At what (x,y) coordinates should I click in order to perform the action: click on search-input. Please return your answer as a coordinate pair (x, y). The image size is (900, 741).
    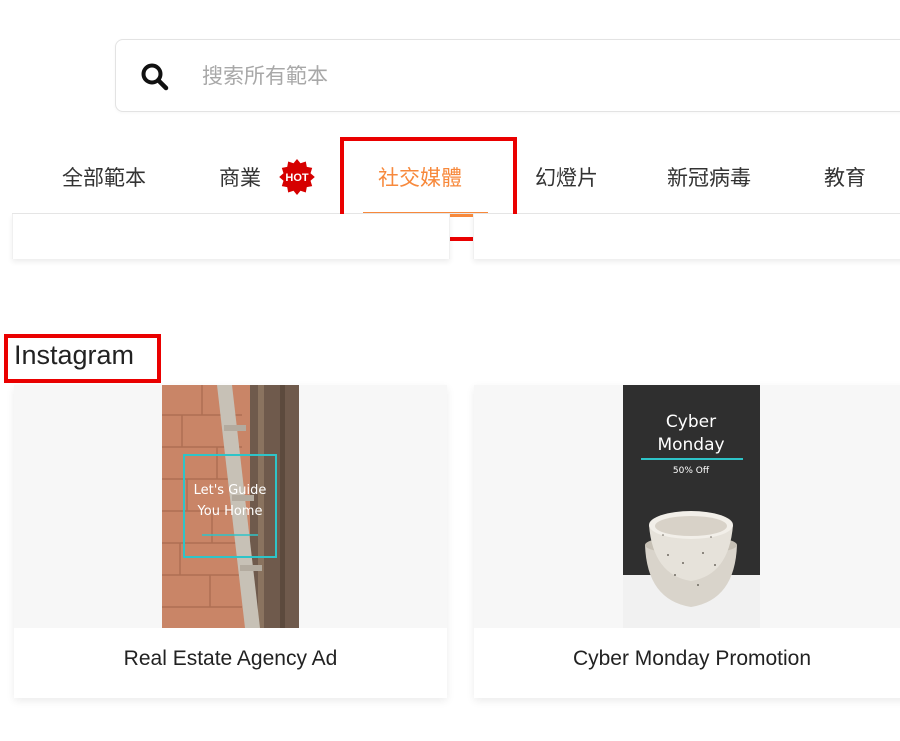
    Looking at the image, I should click on (502, 76).